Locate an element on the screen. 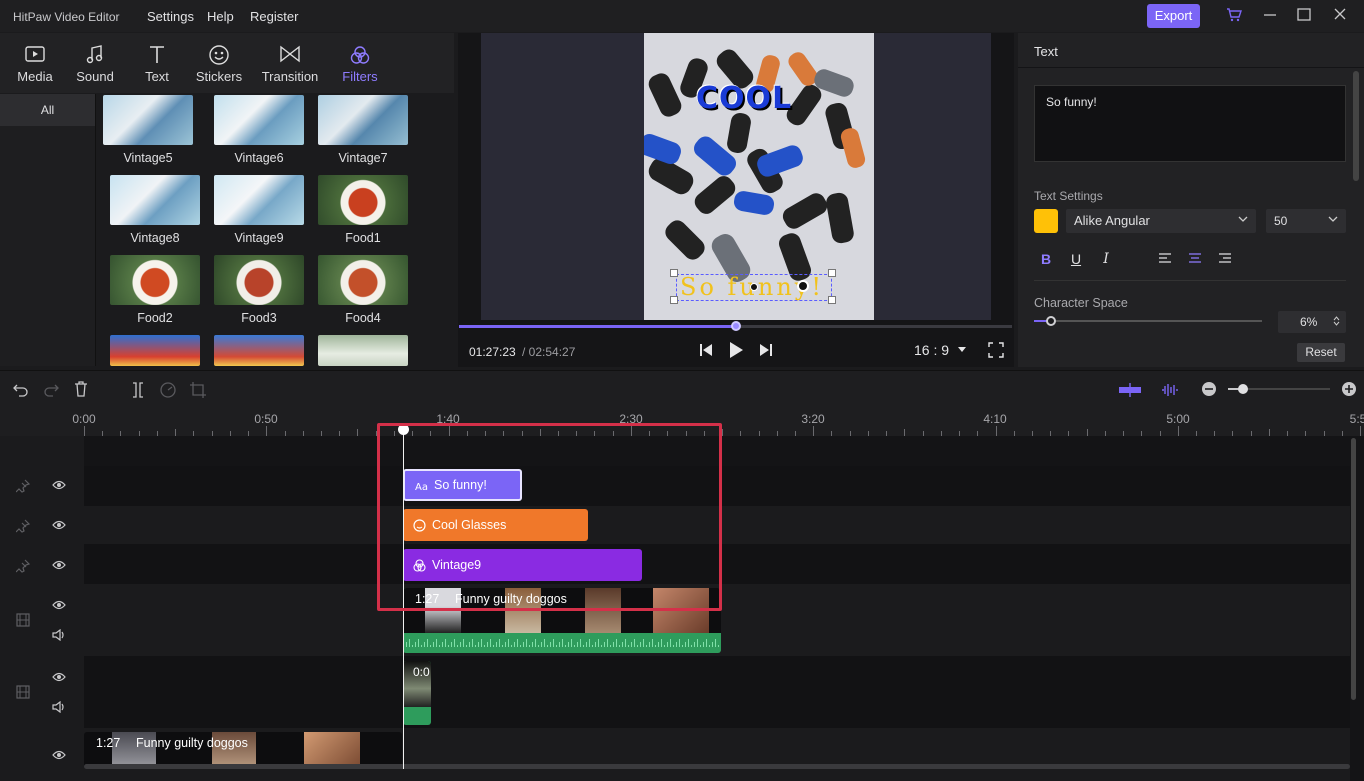 This screenshot has width=1364, height=781. font-size-select: 50 is located at coordinates (1306, 221).